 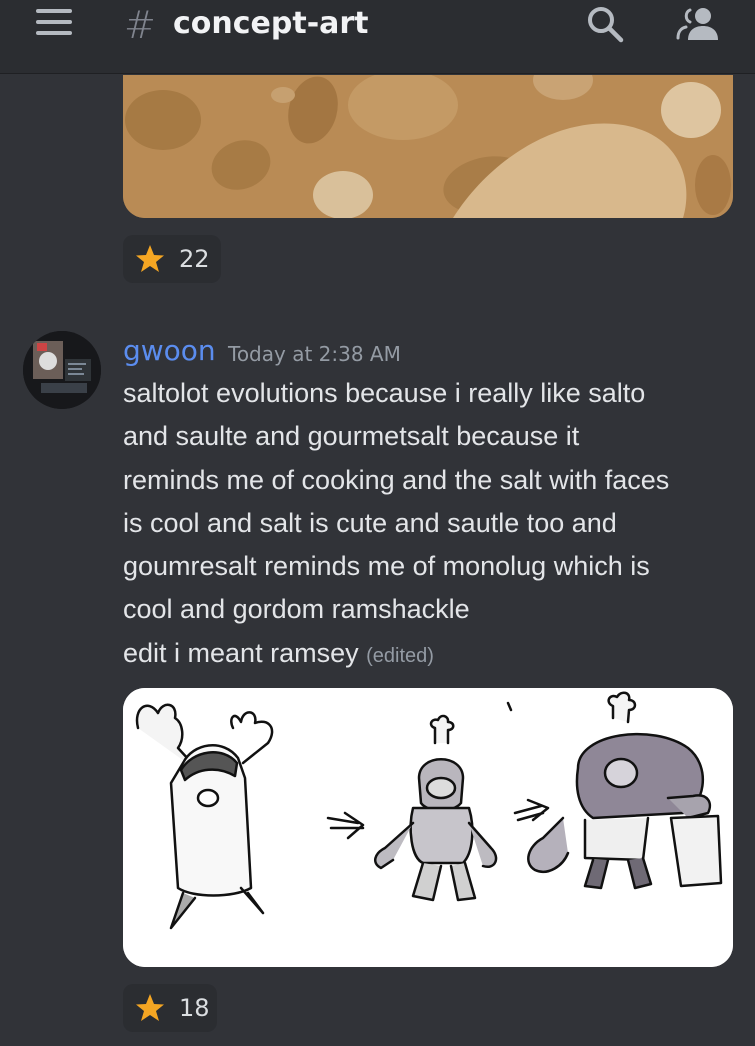 I want to click on menu-icon, so click(x=55, y=25).